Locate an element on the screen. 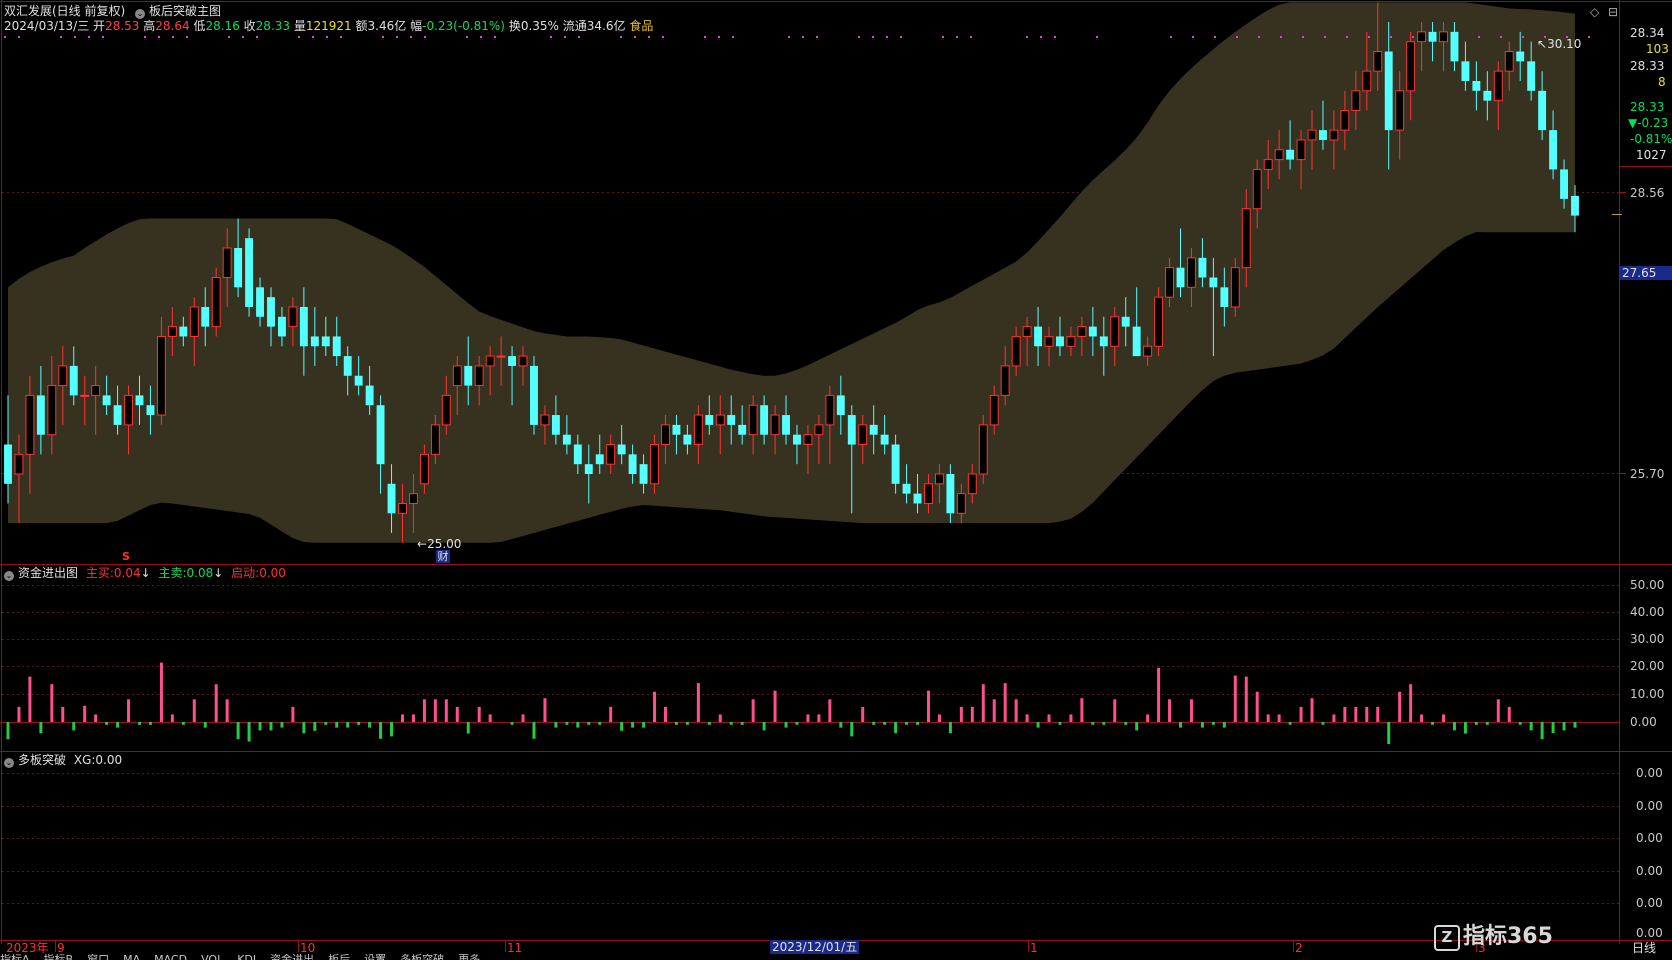 Image resolution: width=1672 pixels, height=960 pixels. indicator-tab: MACD is located at coordinates (170, 957).